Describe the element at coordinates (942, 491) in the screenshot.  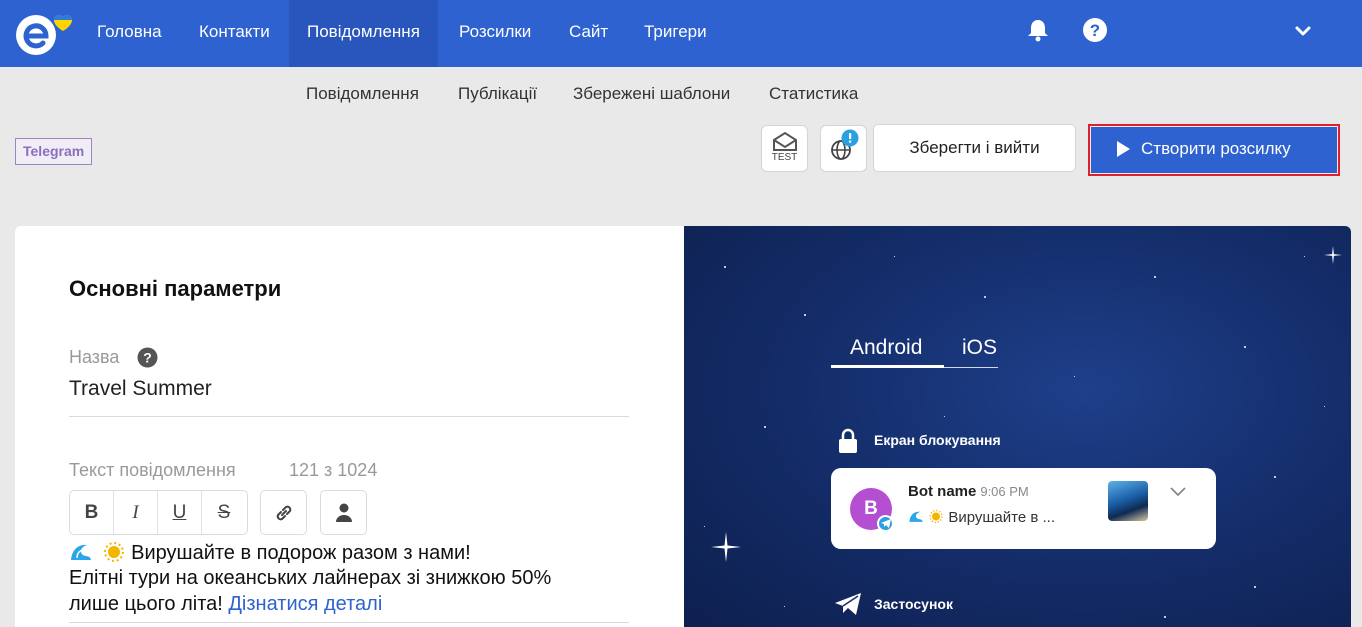
I see `bot-name-text: Bot name` at that location.